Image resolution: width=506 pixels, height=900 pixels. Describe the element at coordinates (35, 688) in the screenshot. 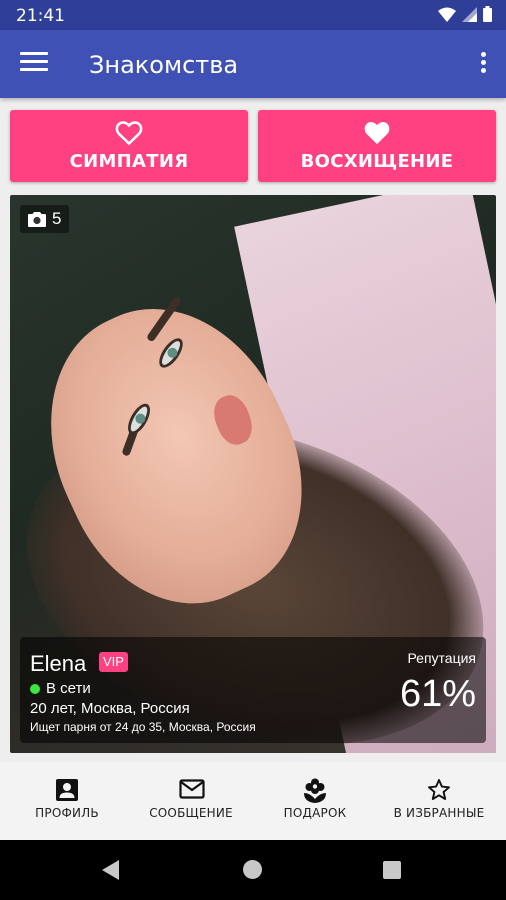

I see `online-dot-icon` at that location.